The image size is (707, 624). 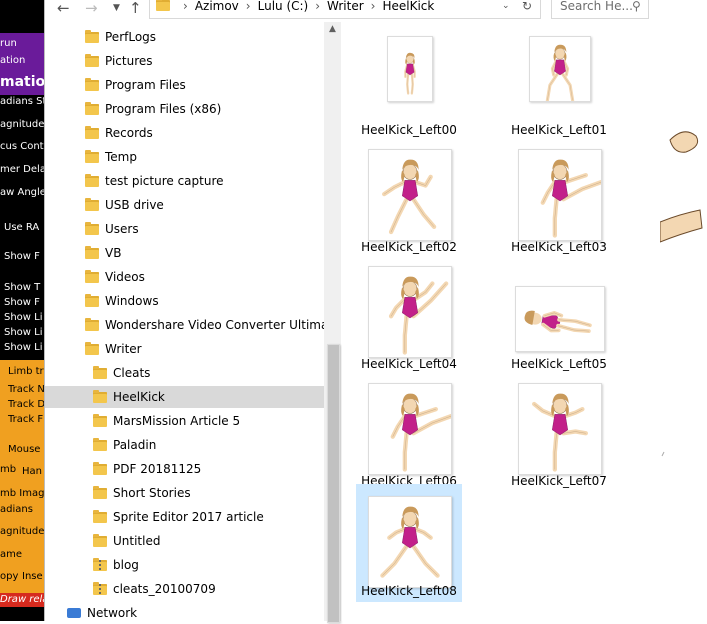 What do you see at coordinates (600, 9) in the screenshot?
I see `search-input: Search He... ⚲` at bounding box center [600, 9].